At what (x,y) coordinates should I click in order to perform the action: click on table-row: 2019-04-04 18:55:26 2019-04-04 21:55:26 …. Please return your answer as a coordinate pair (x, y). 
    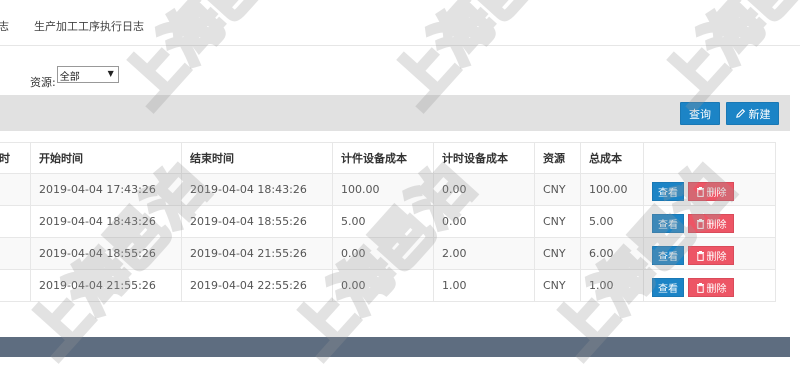
    Looking at the image, I should click on (388, 253).